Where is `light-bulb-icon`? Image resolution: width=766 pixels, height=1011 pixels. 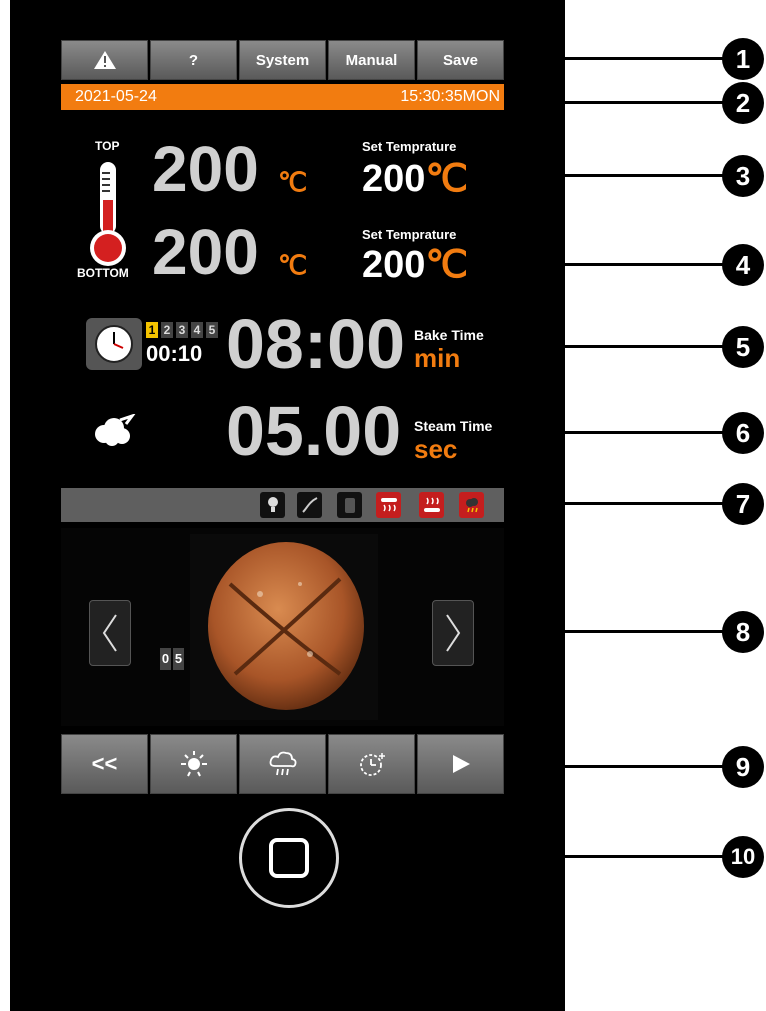
light-bulb-icon is located at coordinates (193, 764).